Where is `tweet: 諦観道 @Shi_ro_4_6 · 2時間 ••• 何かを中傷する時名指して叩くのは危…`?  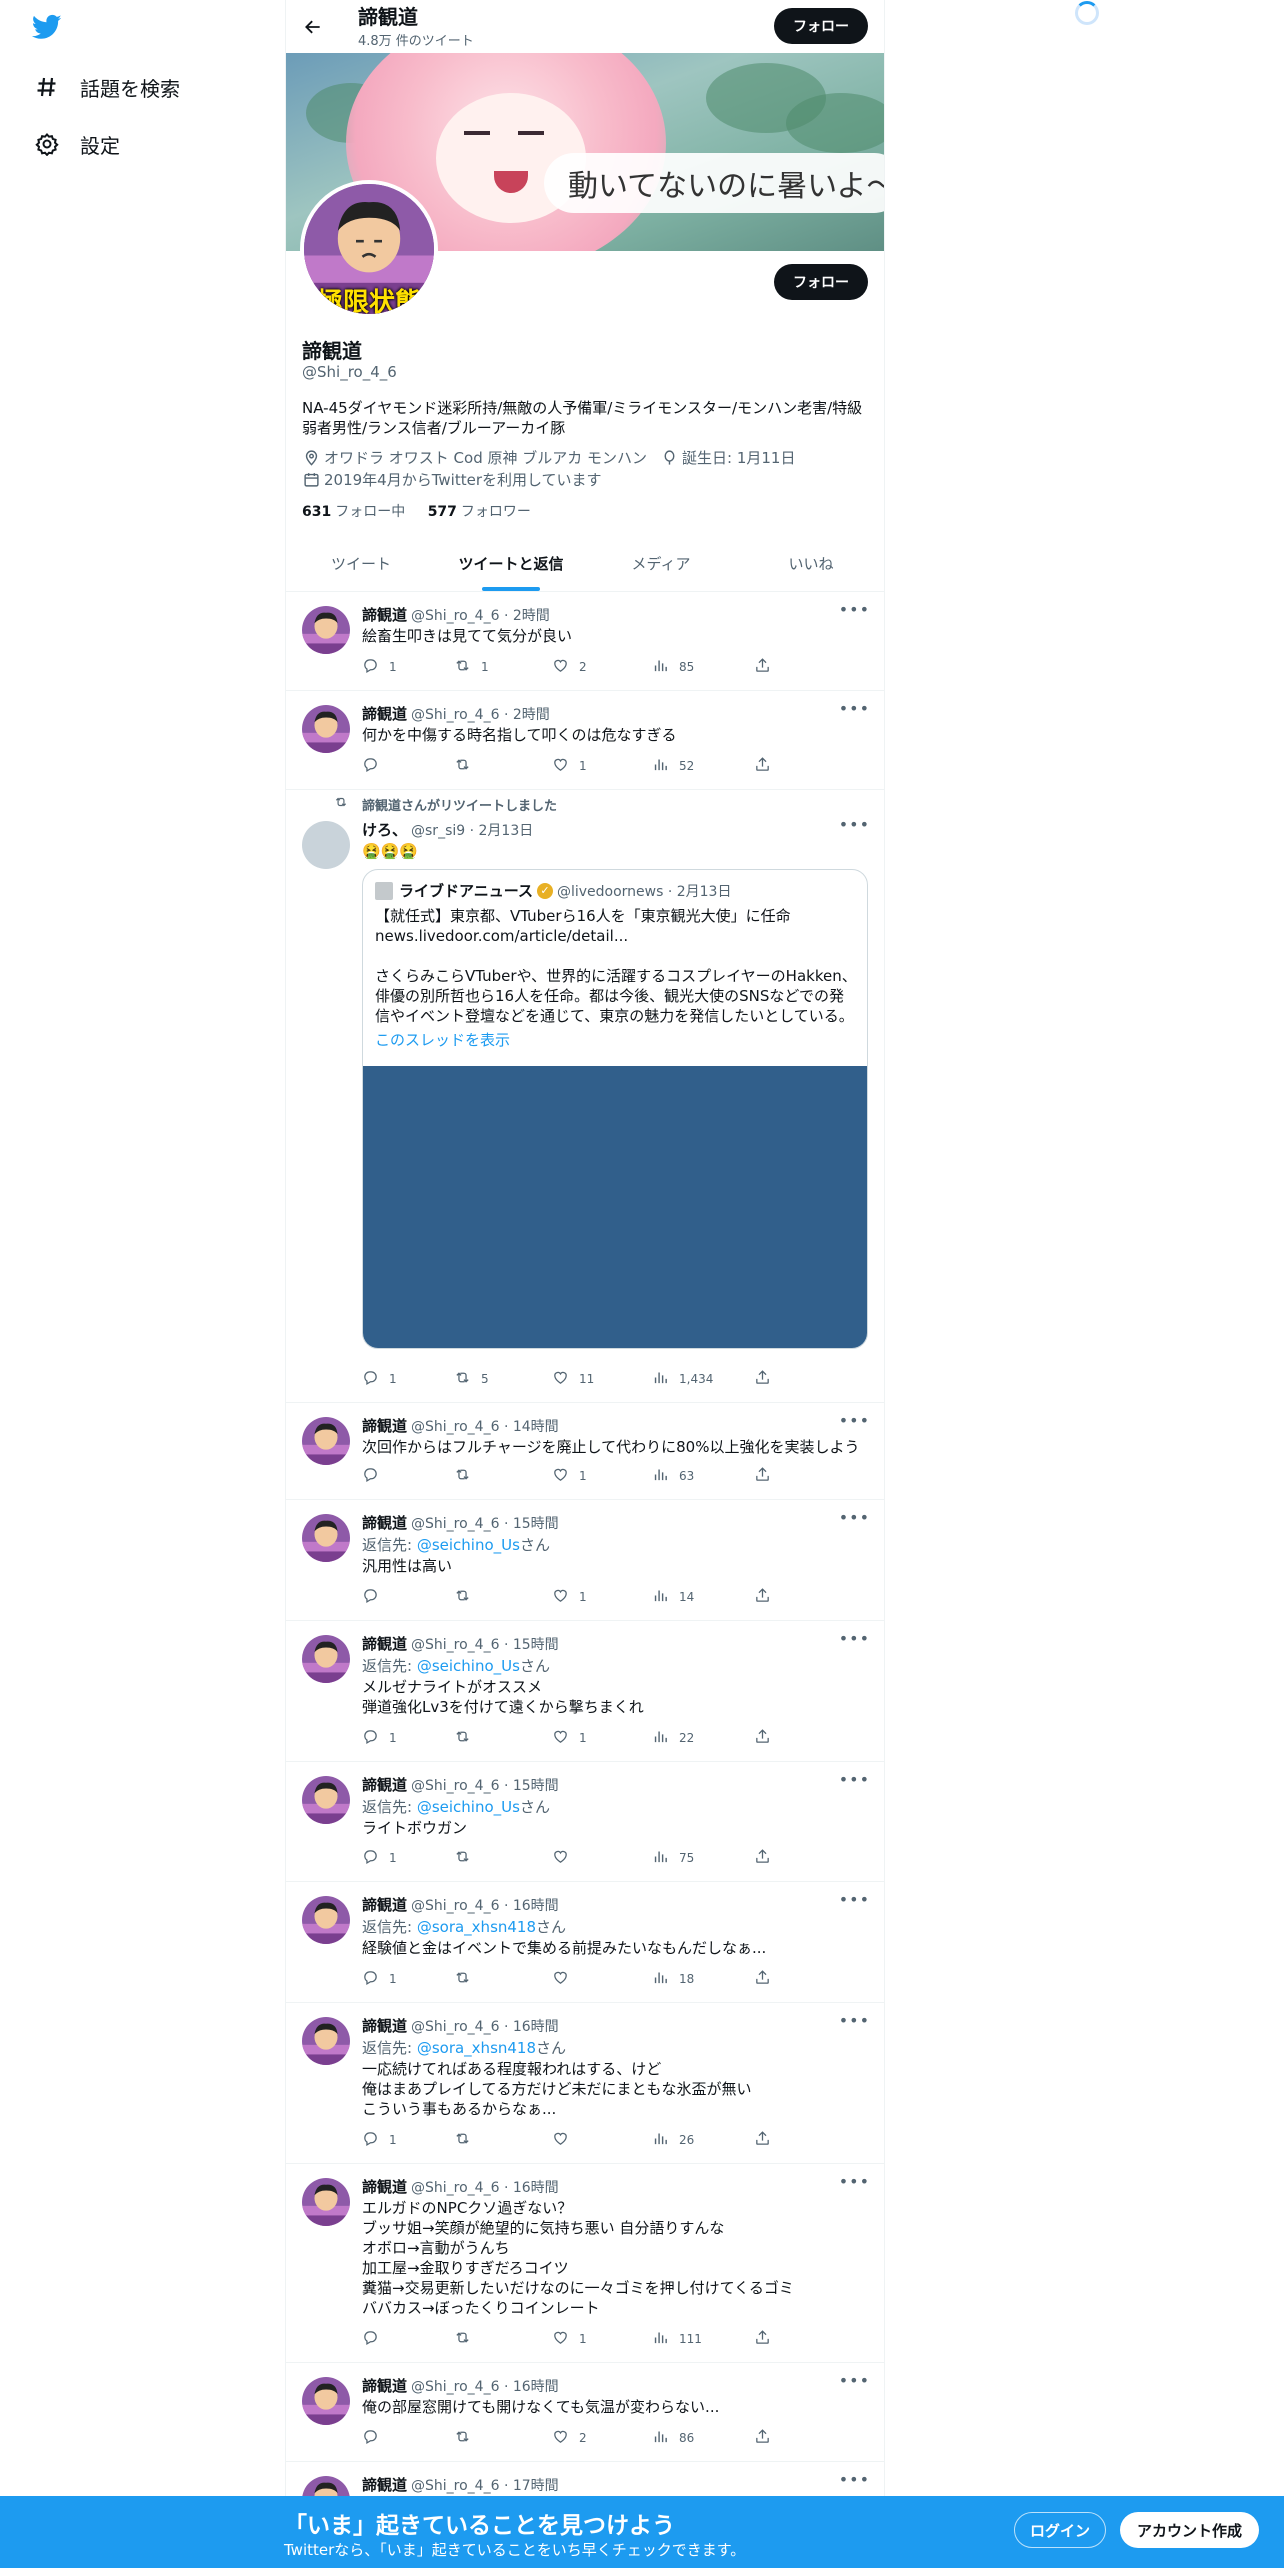 tweet: 諦観道 @Shi_ro_4_6 · 2時間 ••• 何かを中傷する時名指して叩くのは危… is located at coordinates (585, 740).